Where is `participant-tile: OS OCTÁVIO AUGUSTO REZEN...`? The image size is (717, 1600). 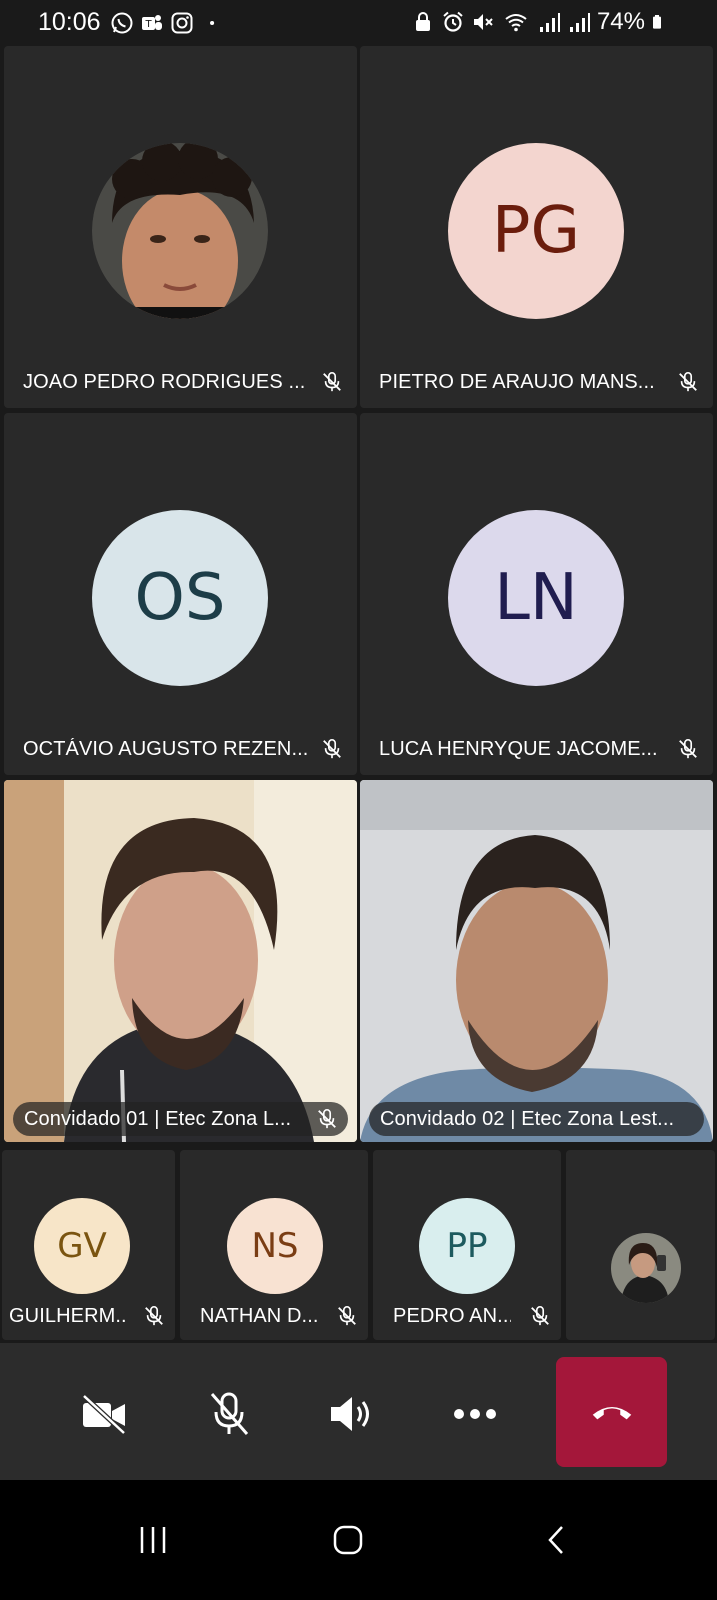
participant-tile: OS OCTÁVIO AUGUSTO REZEN... is located at coordinates (180, 594).